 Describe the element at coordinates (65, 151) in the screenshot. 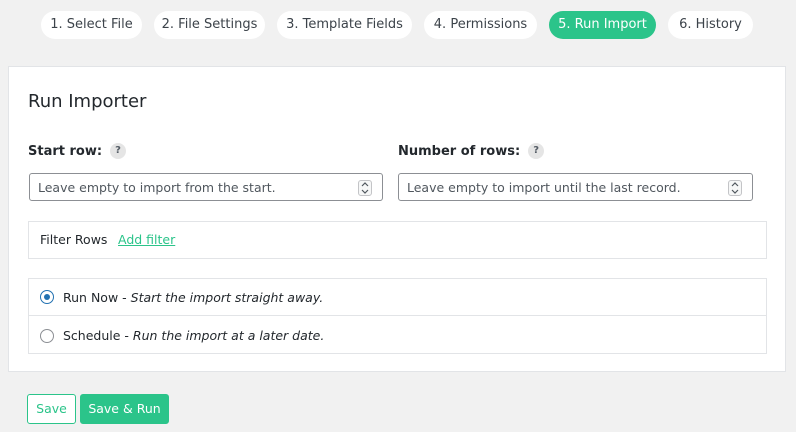

I see `start-row-label: Start row:` at that location.